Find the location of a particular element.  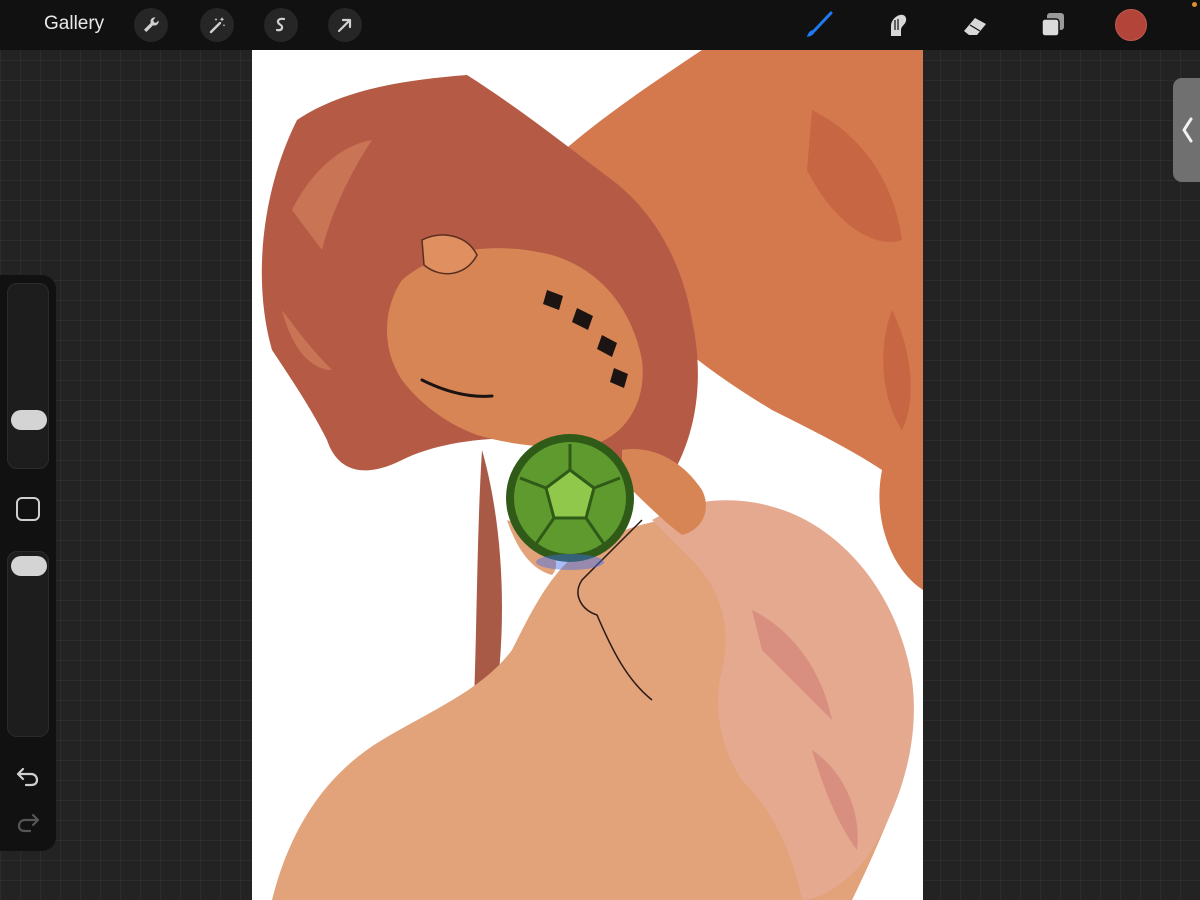

selection-button is located at coordinates (281, 25).